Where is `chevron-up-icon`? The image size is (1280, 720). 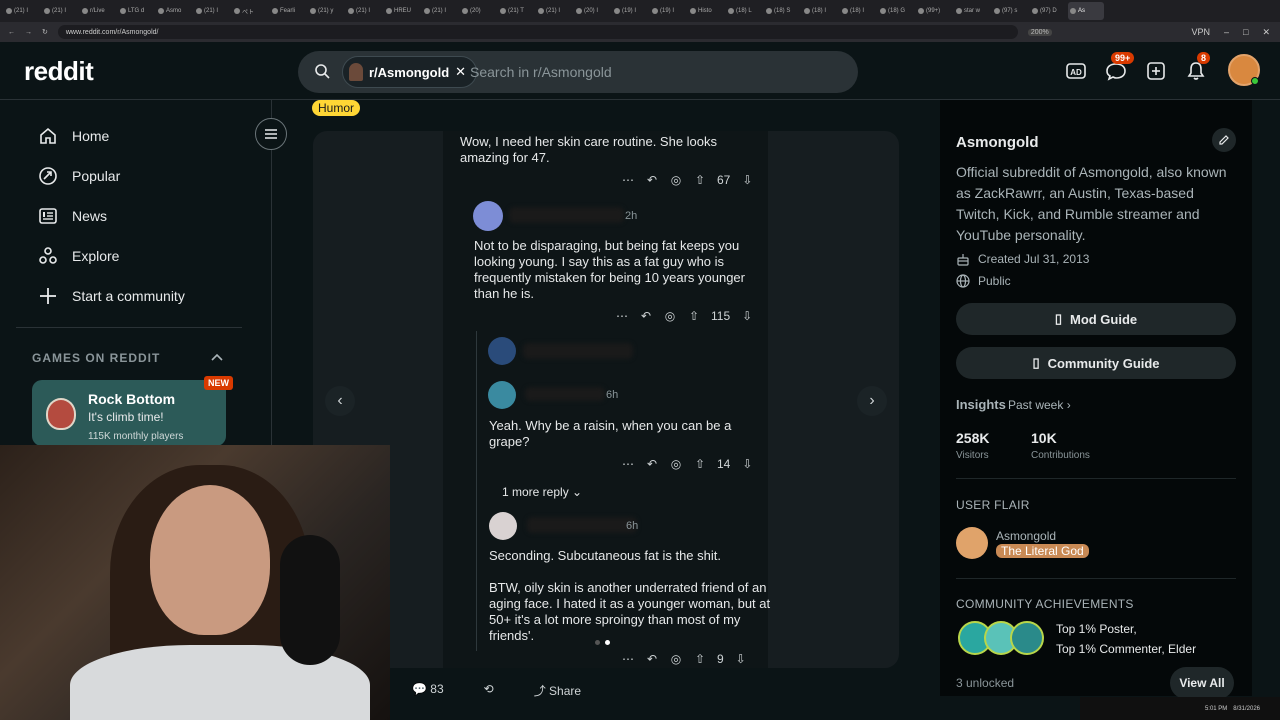
chevron-up-icon is located at coordinates (217, 357).